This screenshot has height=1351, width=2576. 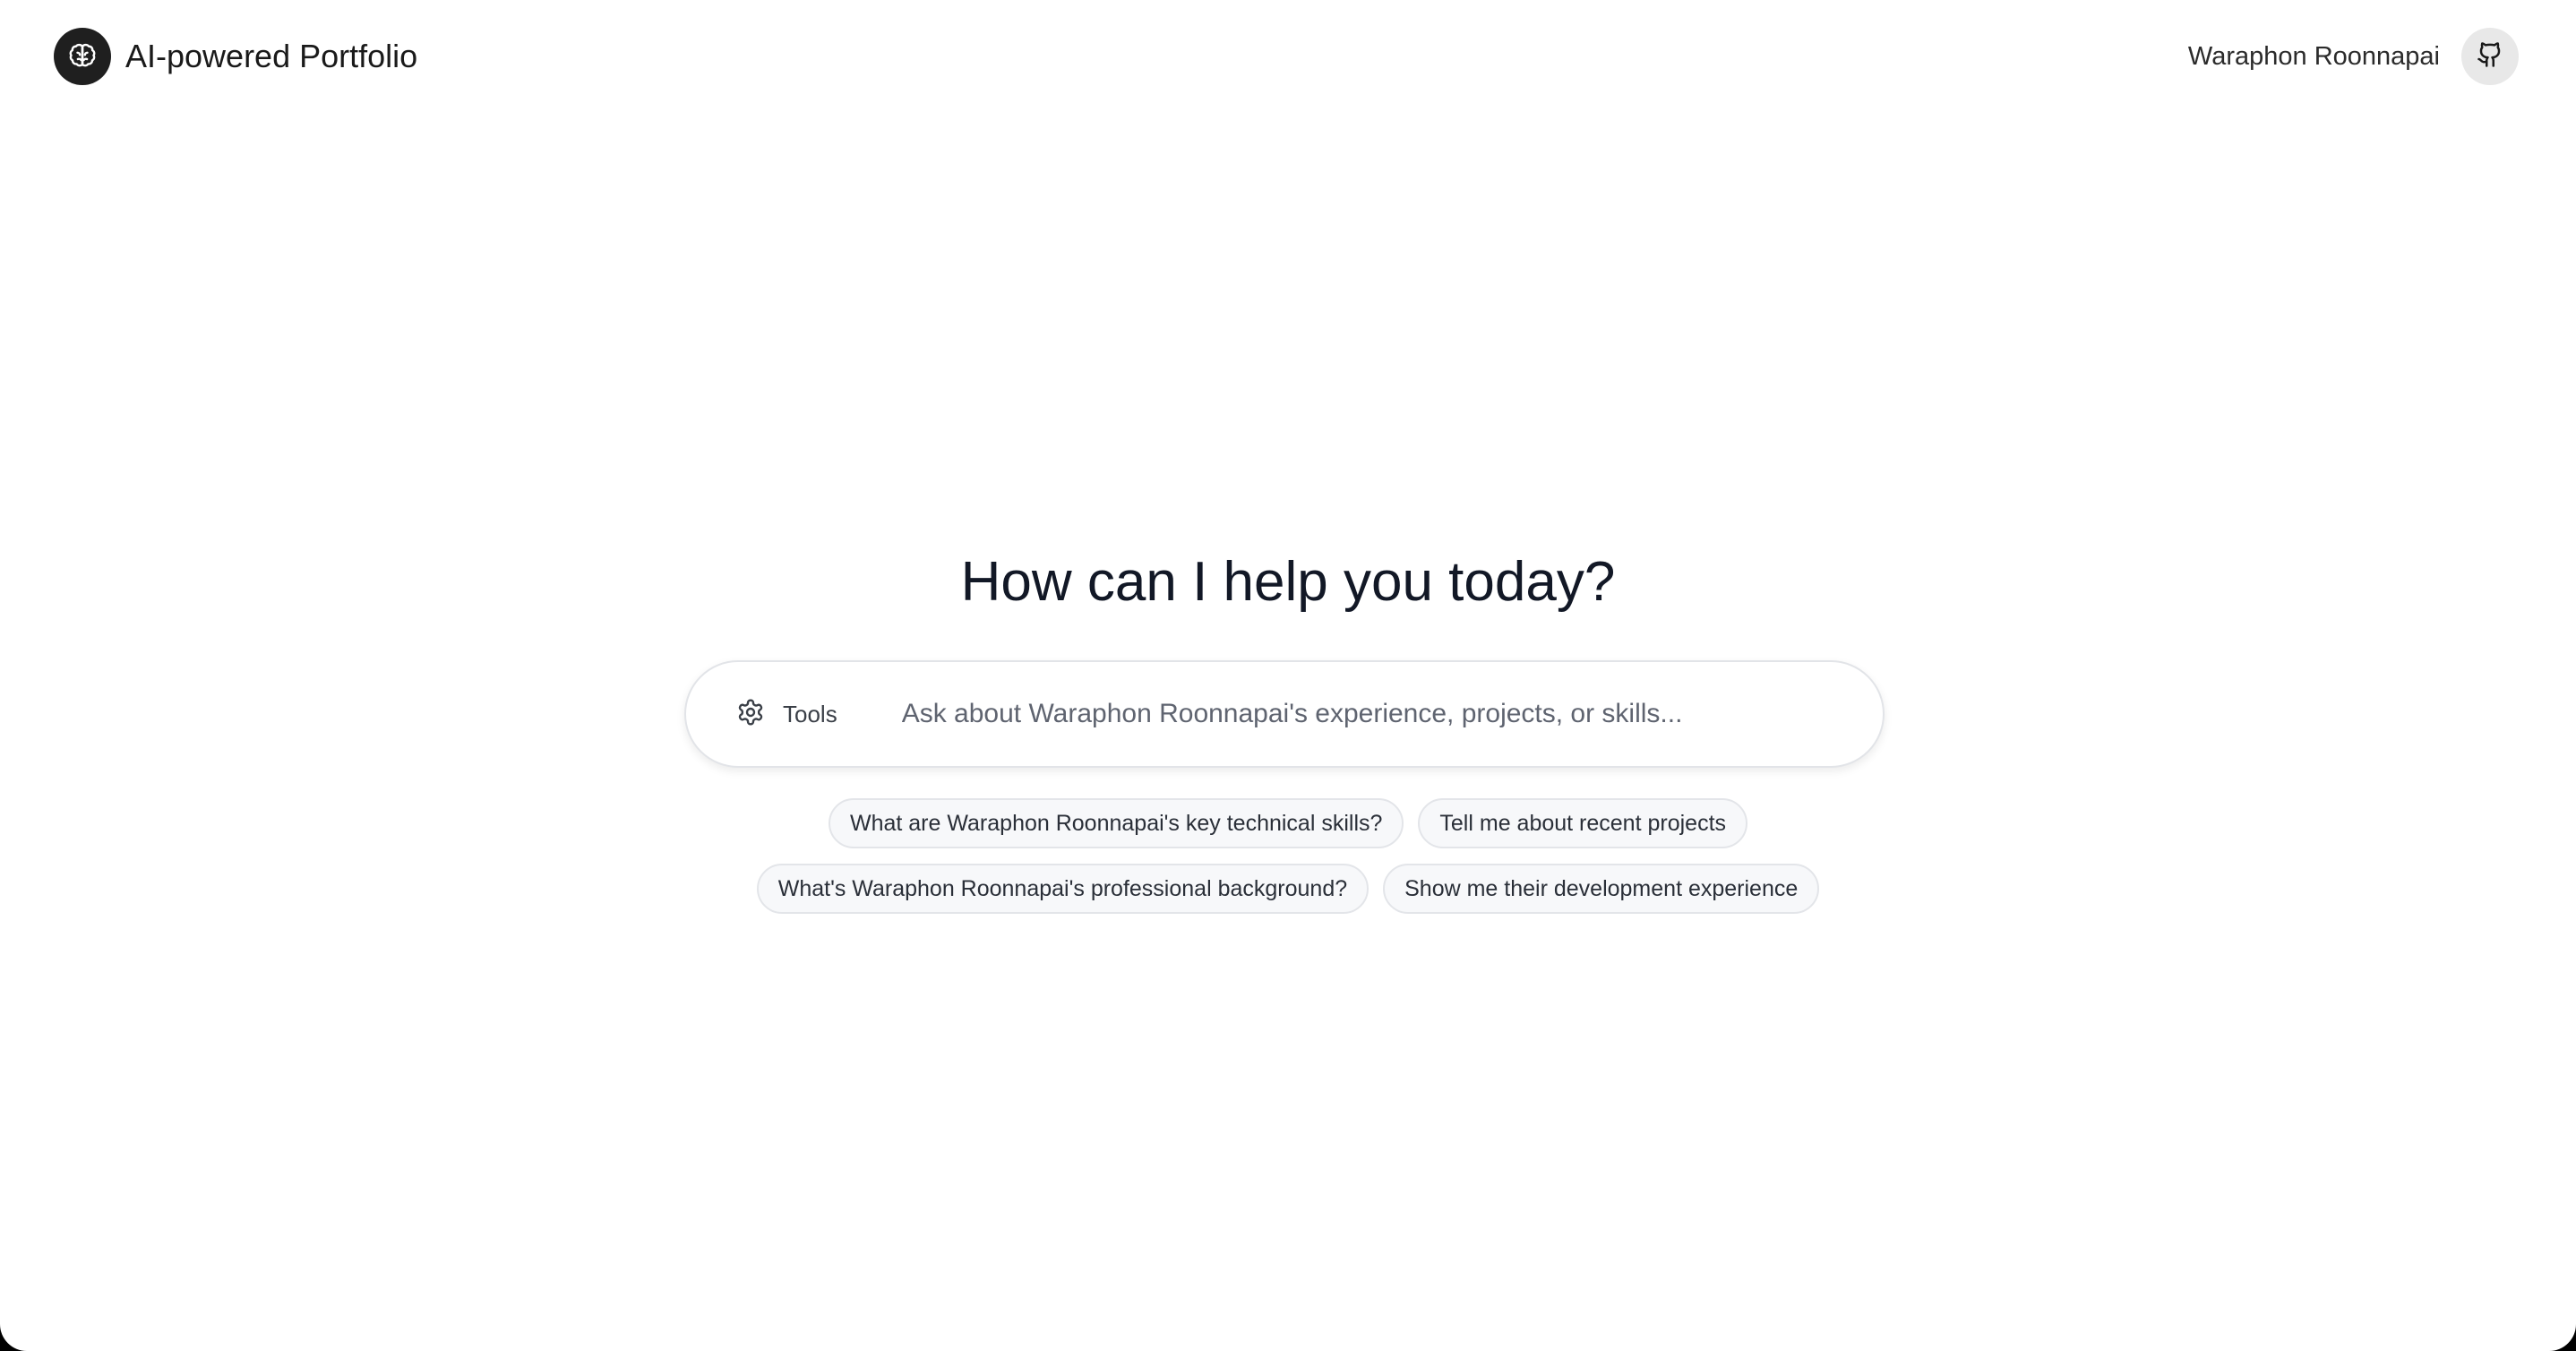 What do you see at coordinates (2313, 56) in the screenshot?
I see `user-name: Waraphon Roonnapai` at bounding box center [2313, 56].